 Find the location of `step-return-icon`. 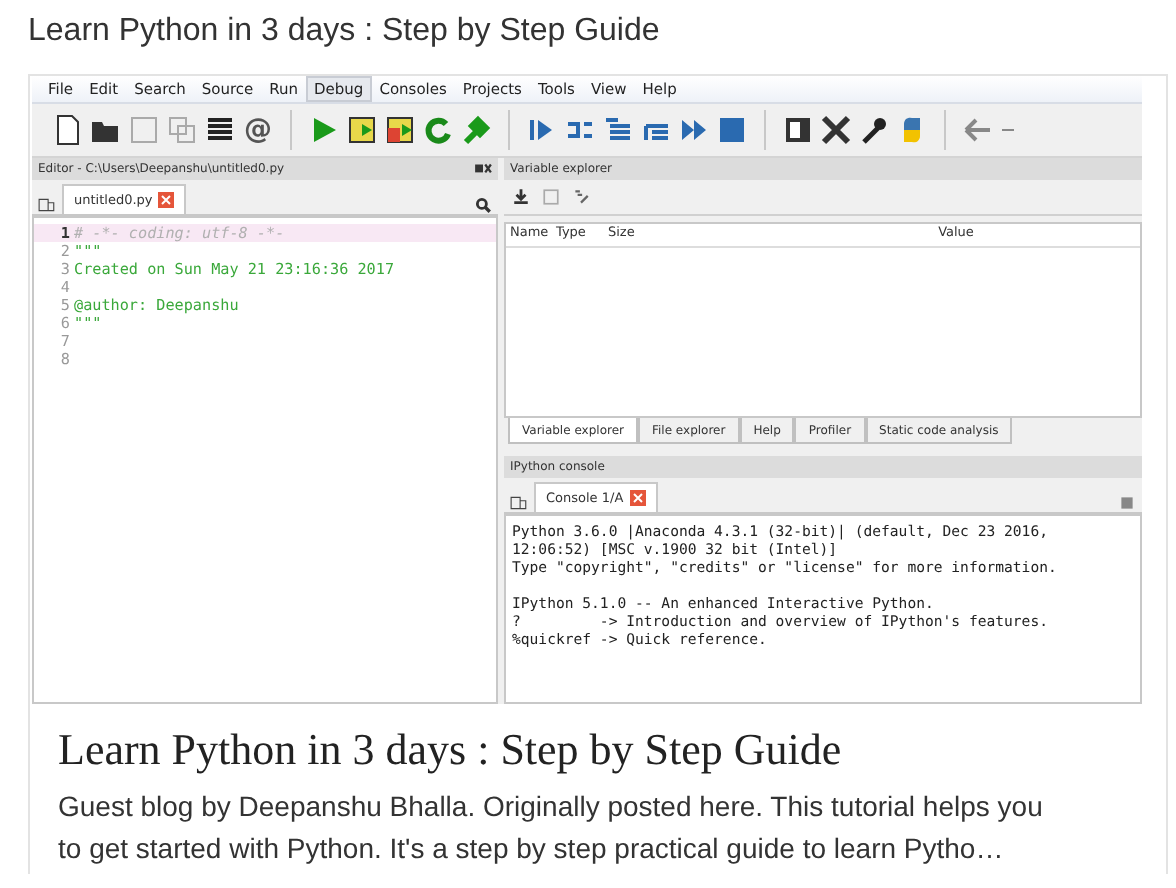

step-return-icon is located at coordinates (618, 130).